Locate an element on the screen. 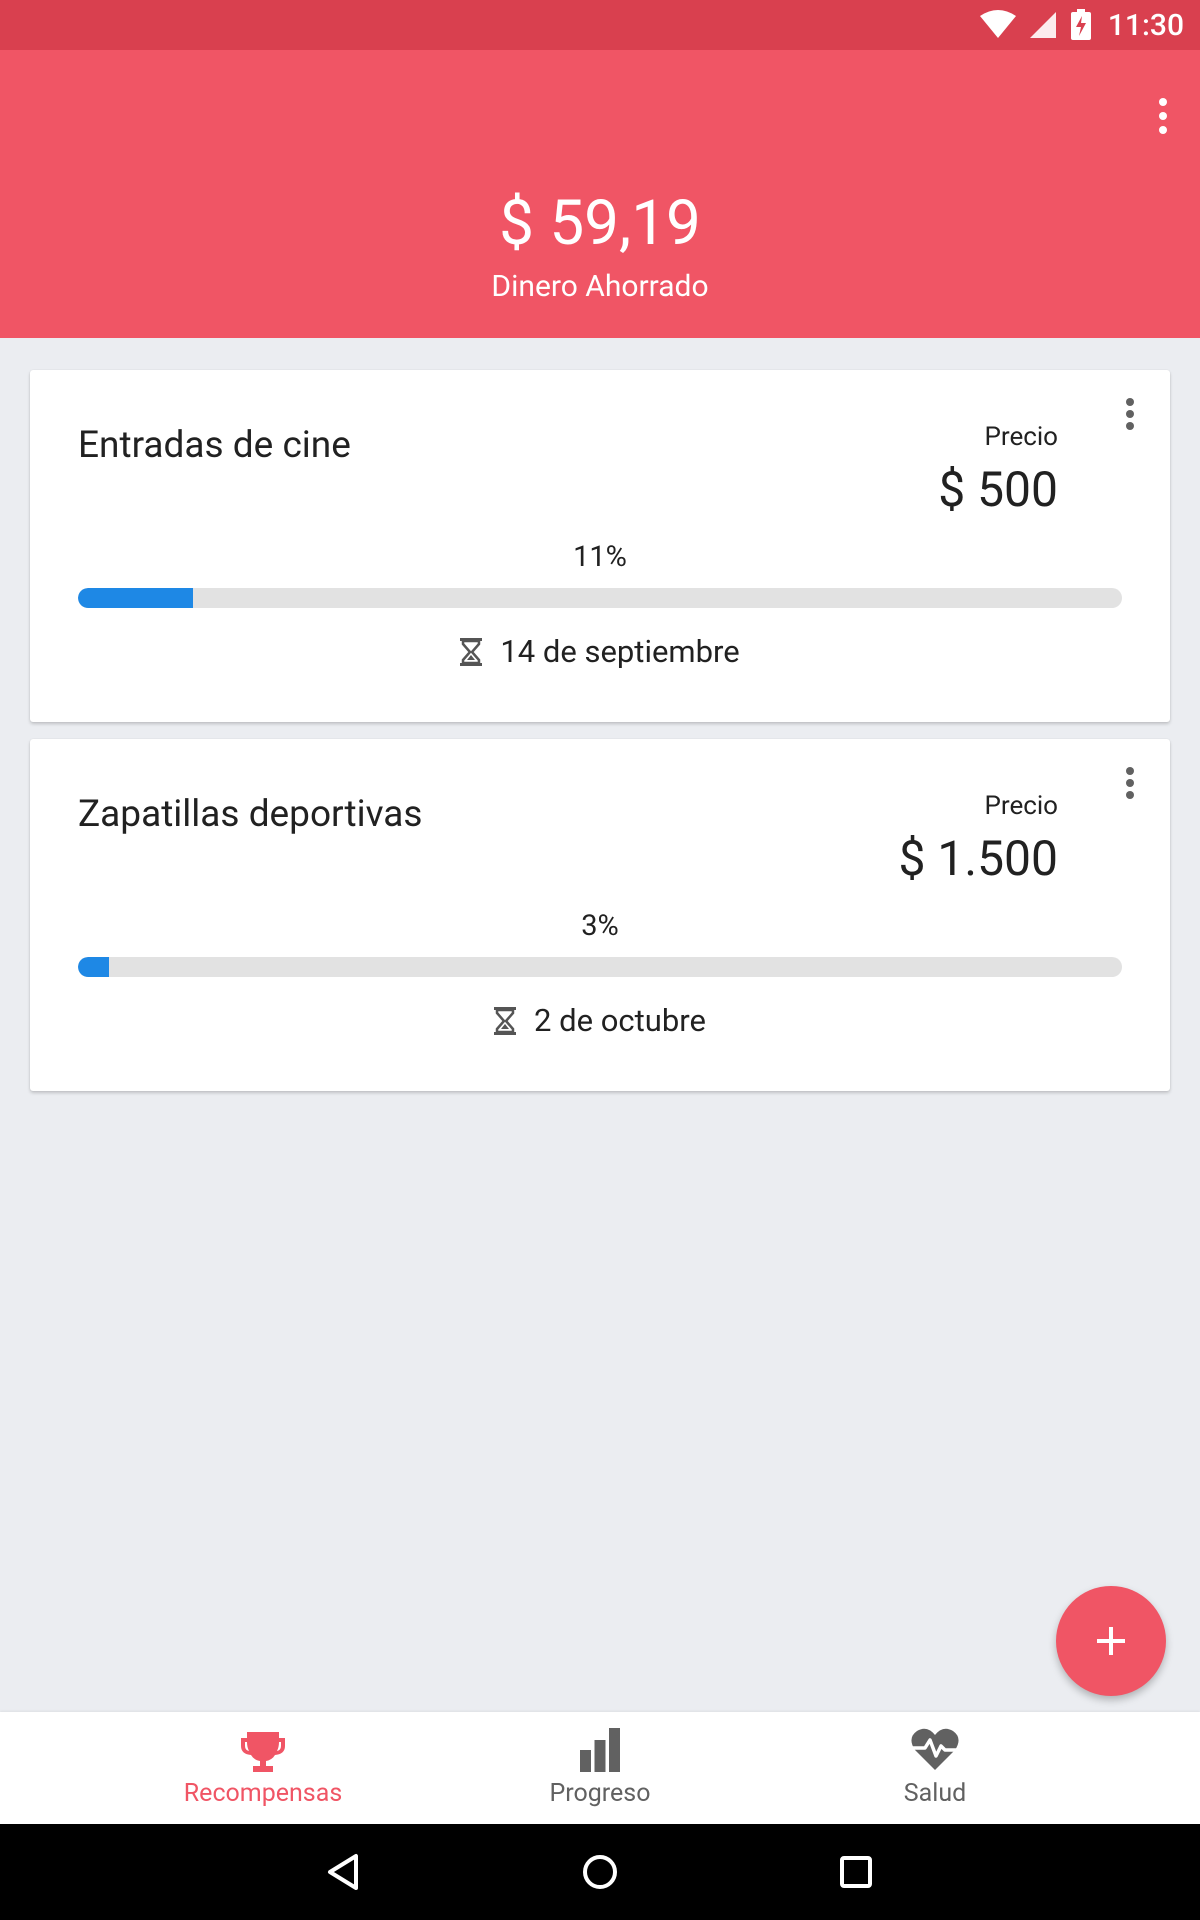 The height and width of the screenshot is (1920, 1200). add-reward-button is located at coordinates (1111, 1641).